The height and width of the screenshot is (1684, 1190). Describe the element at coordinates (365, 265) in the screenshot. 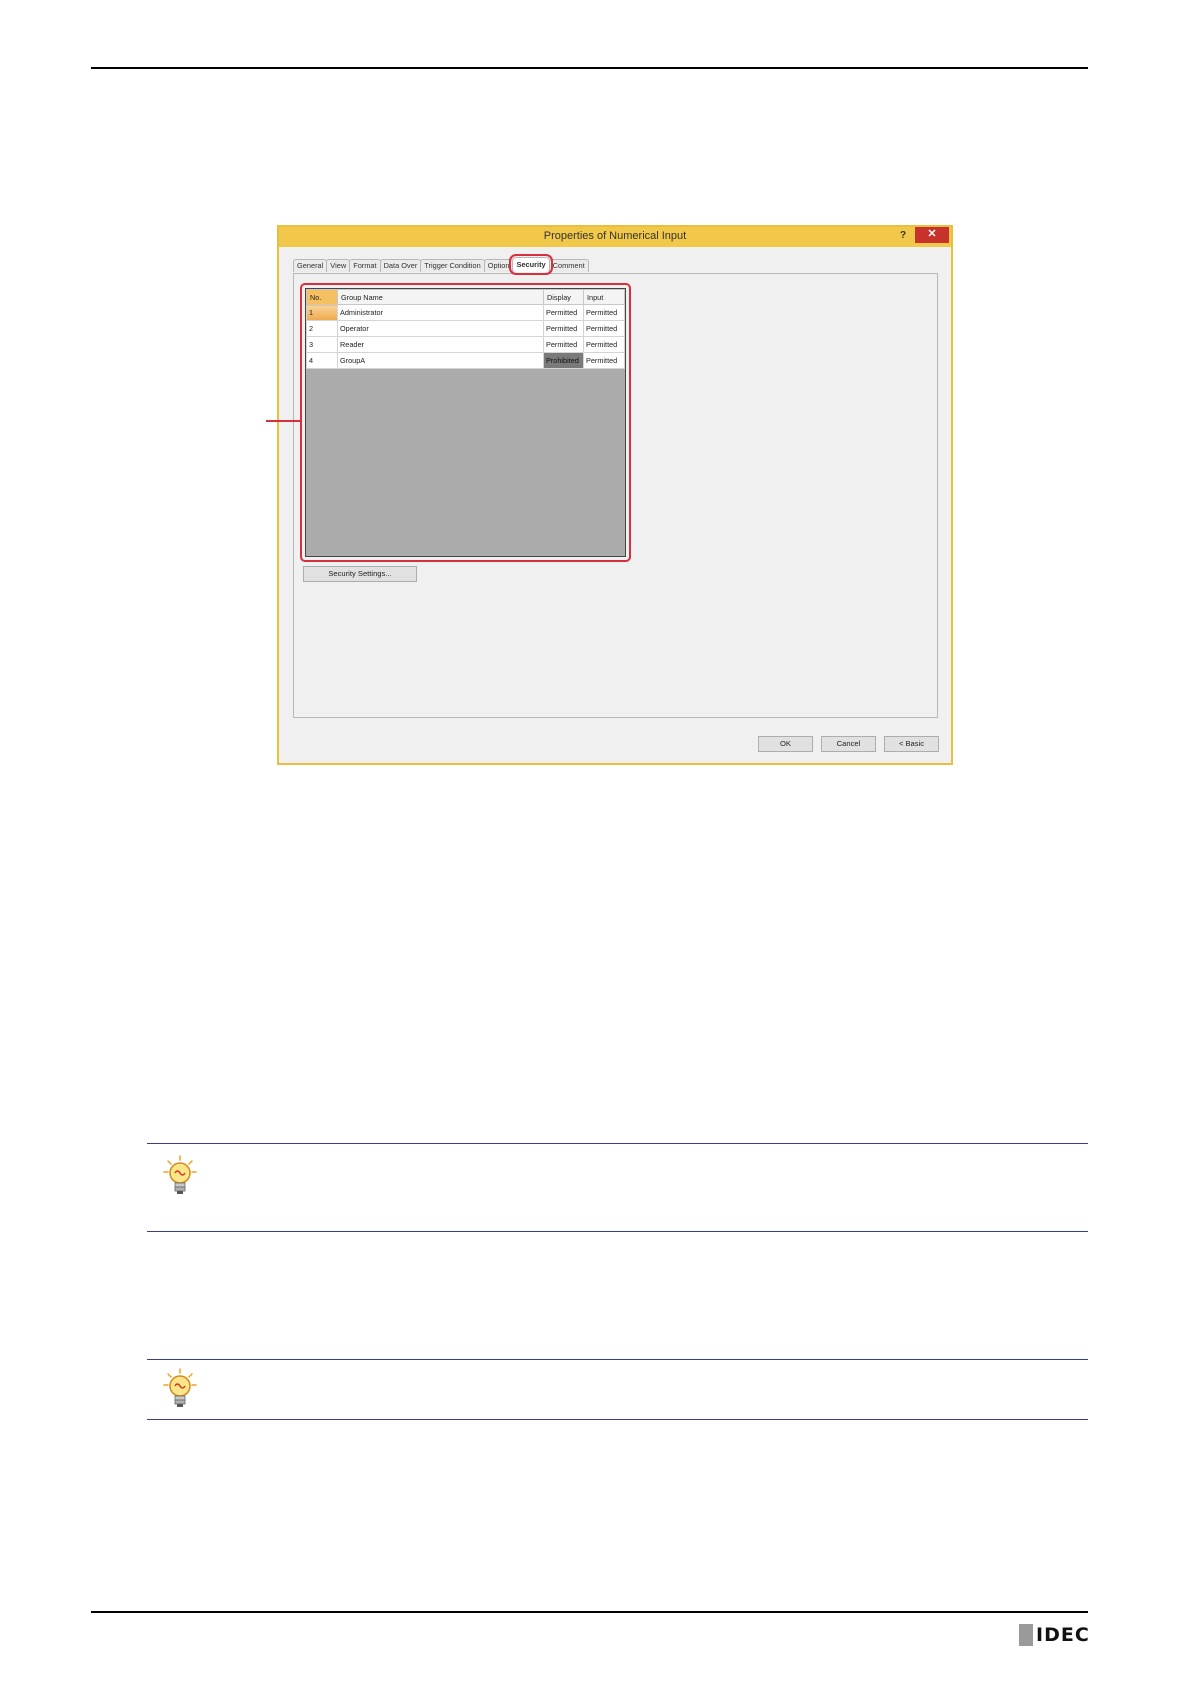

I see `tab-format: Format` at that location.